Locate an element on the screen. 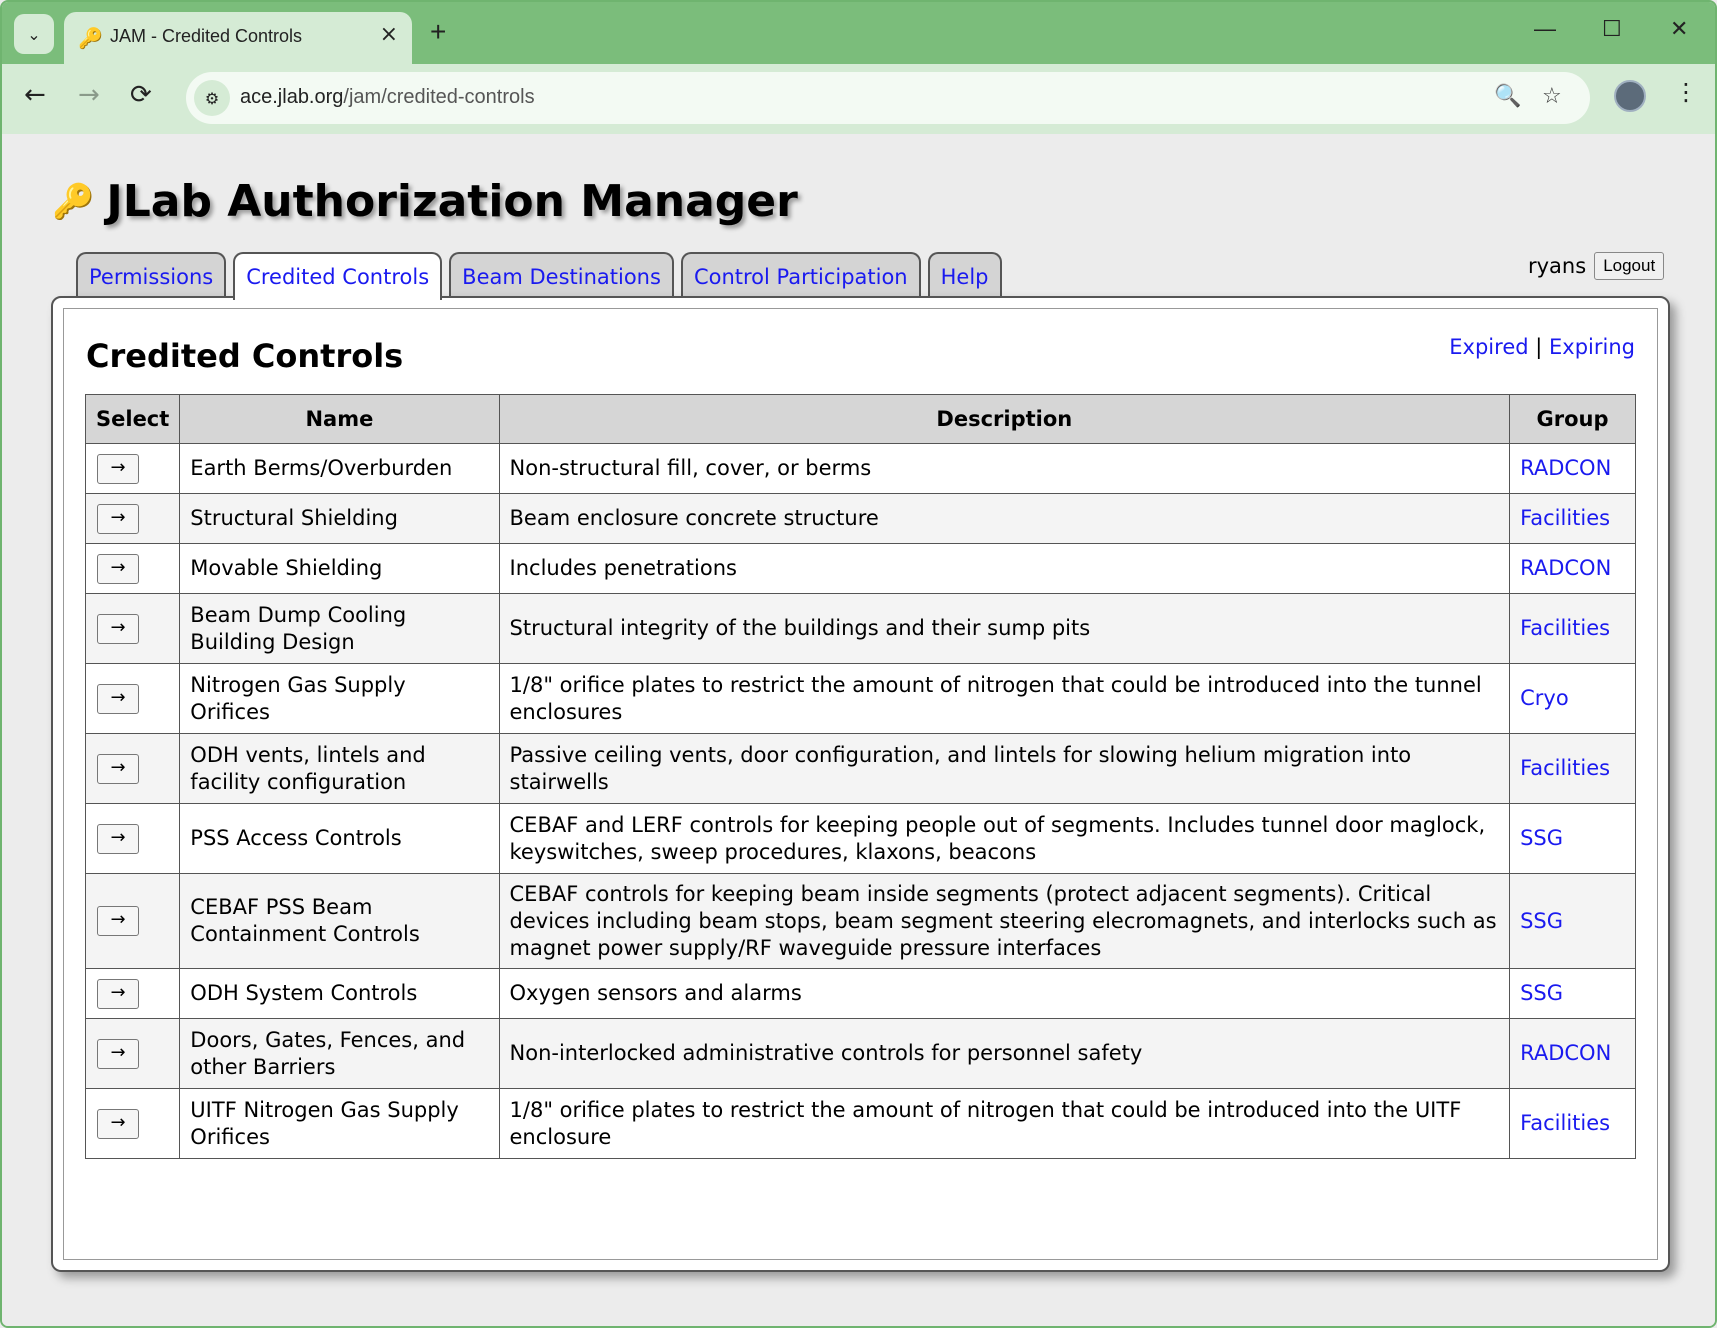  expired-link: Expired is located at coordinates (1488, 347).